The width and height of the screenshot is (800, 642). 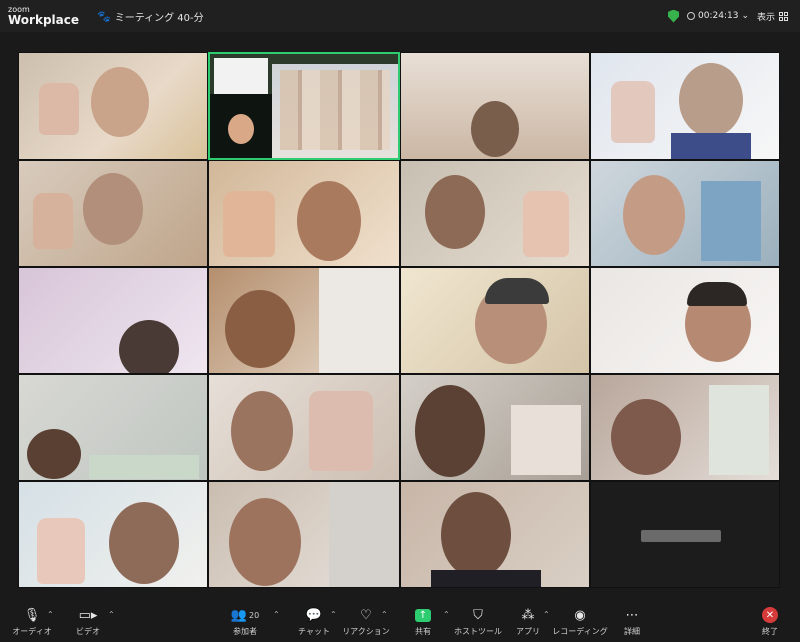 What do you see at coordinates (528, 631) in the screenshot?
I see `apps-label: アプリ` at bounding box center [528, 631].